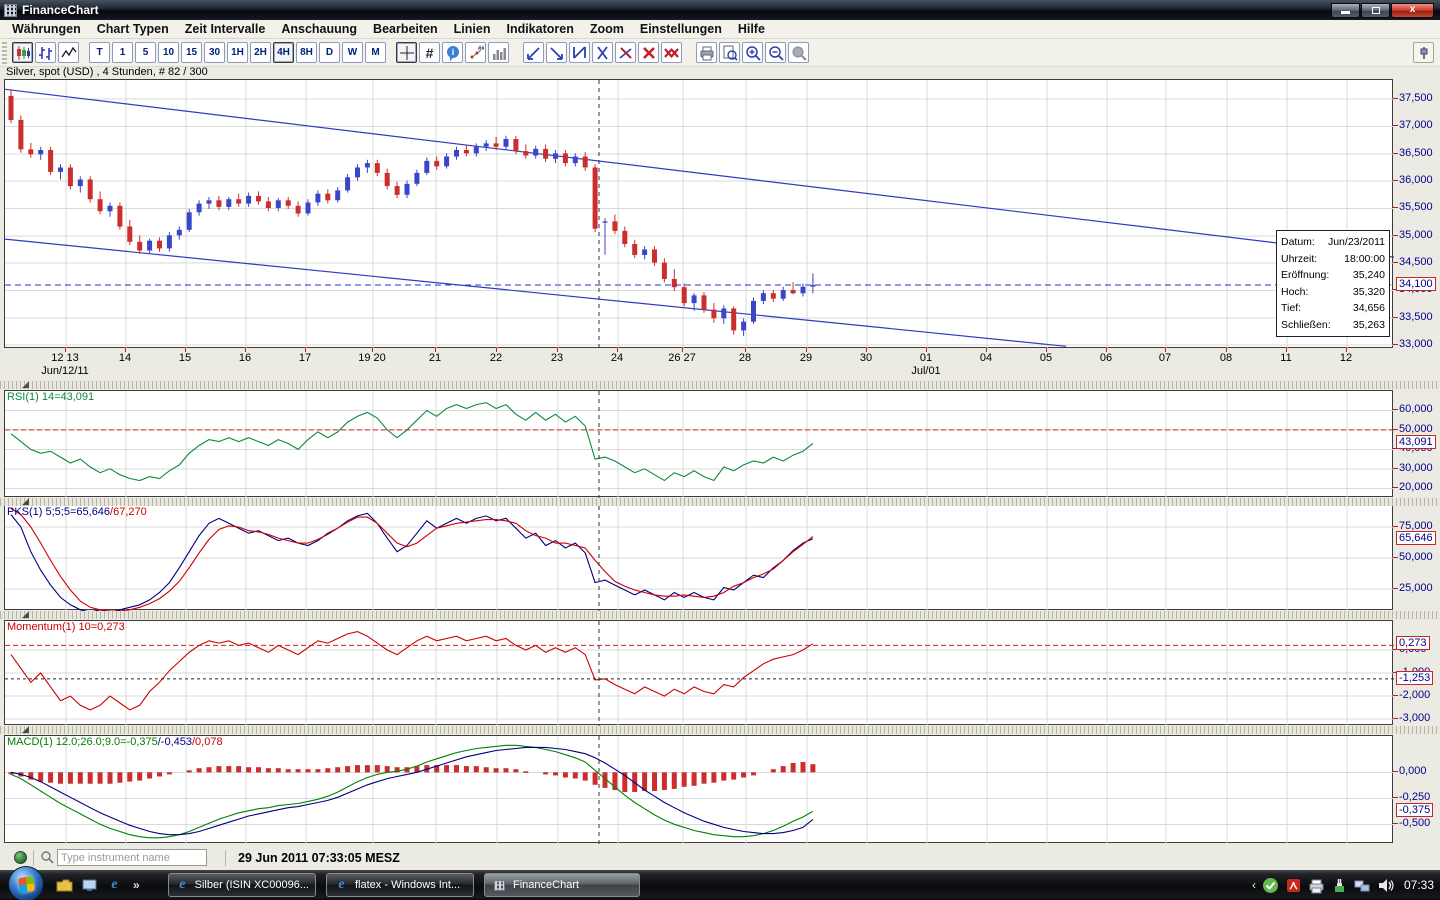 Image resolution: width=1440 pixels, height=900 pixels. I want to click on delete-all-button, so click(671, 52).